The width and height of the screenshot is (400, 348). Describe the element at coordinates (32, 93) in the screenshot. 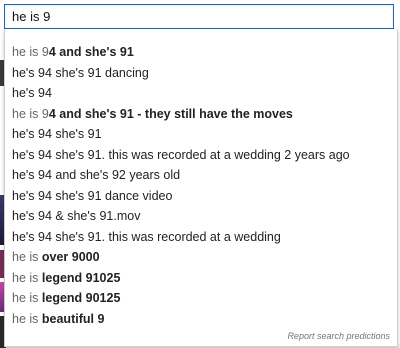

I see `suggestion-text: he's 94` at that location.